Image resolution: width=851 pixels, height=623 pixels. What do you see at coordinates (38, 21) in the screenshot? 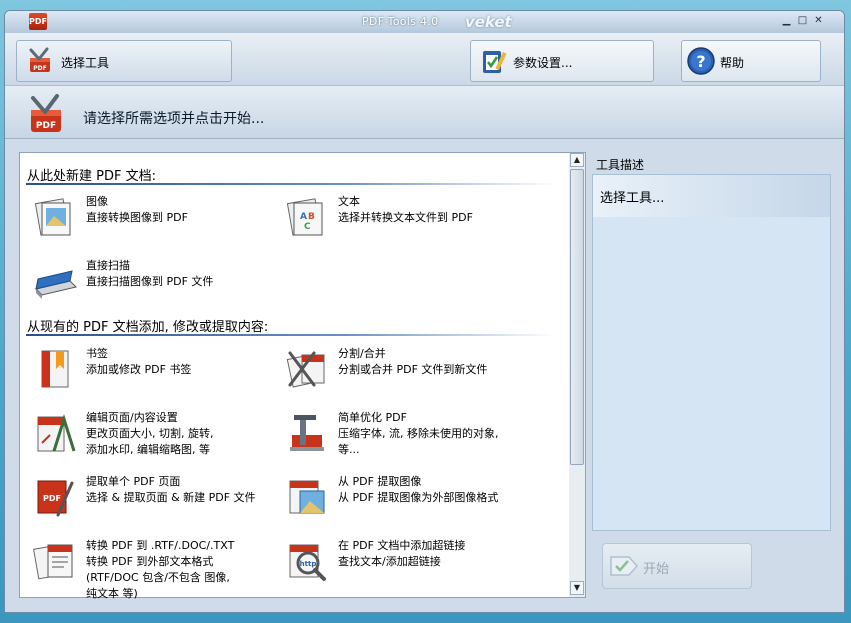
I see `pdf-app-icon: PDF` at bounding box center [38, 21].